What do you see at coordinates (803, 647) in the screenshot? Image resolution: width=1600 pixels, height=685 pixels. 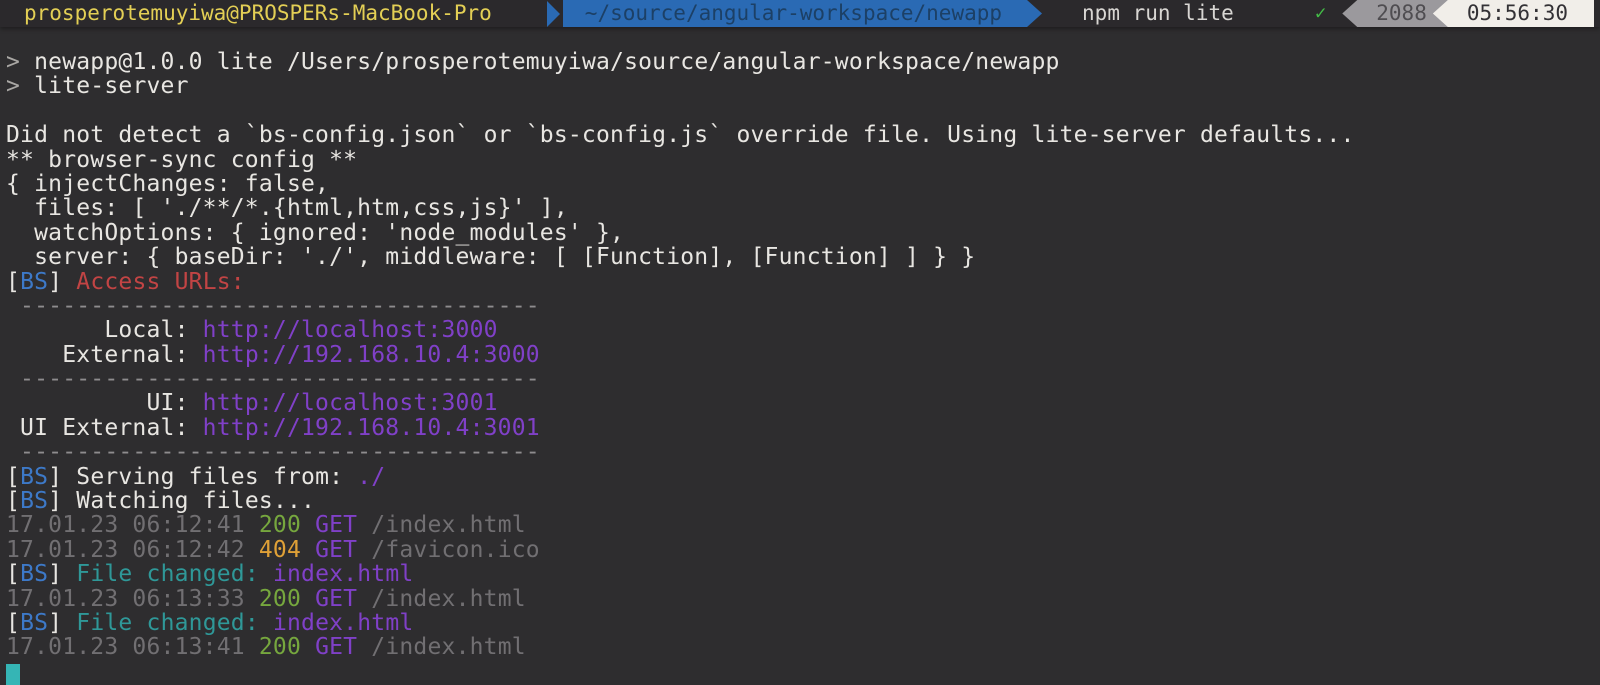 I see `terminal-line: 17.01.23 06:13:41 200 GET /index.html` at bounding box center [803, 647].